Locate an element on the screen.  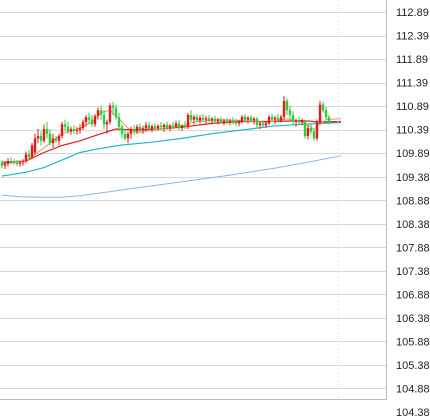
y-tick-label: 112.89 is located at coordinates (412, 13).